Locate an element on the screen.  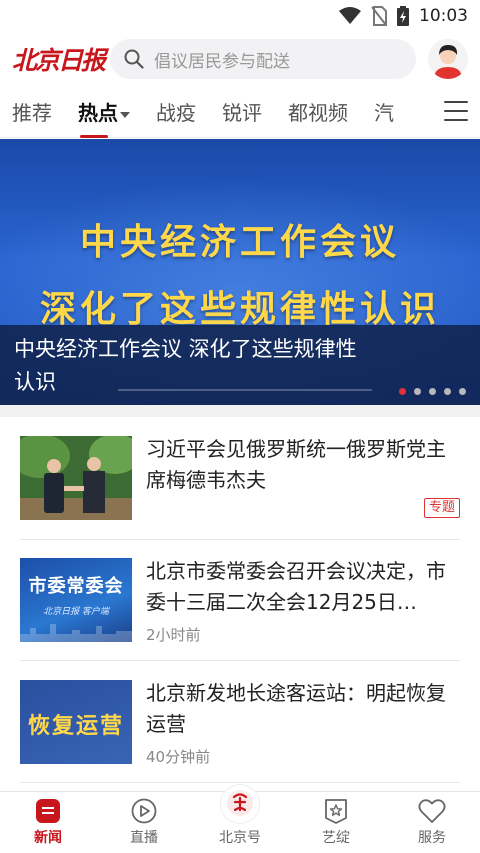
chevron-down-icon is located at coordinates (125, 114).